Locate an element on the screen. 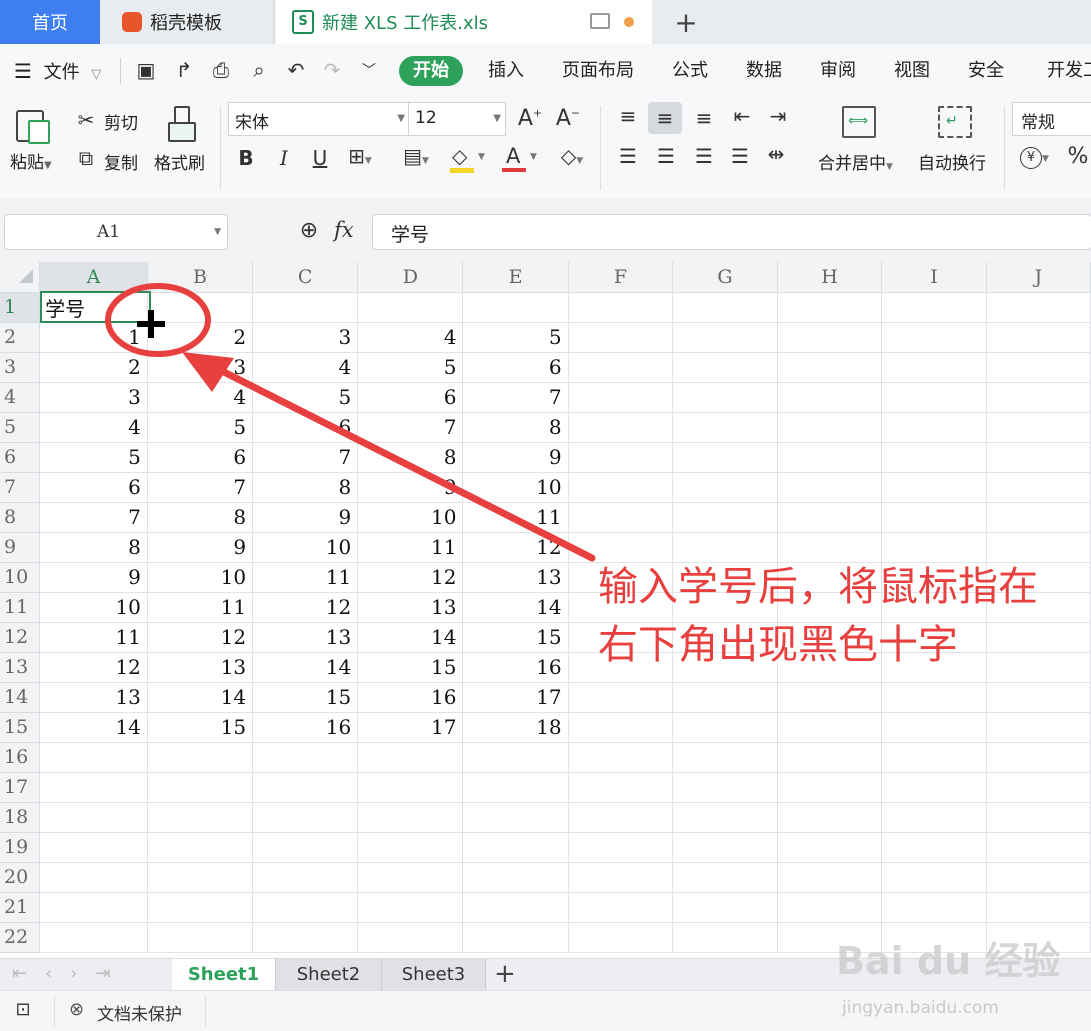  chevron-down-icon: ▽ is located at coordinates (96, 74).